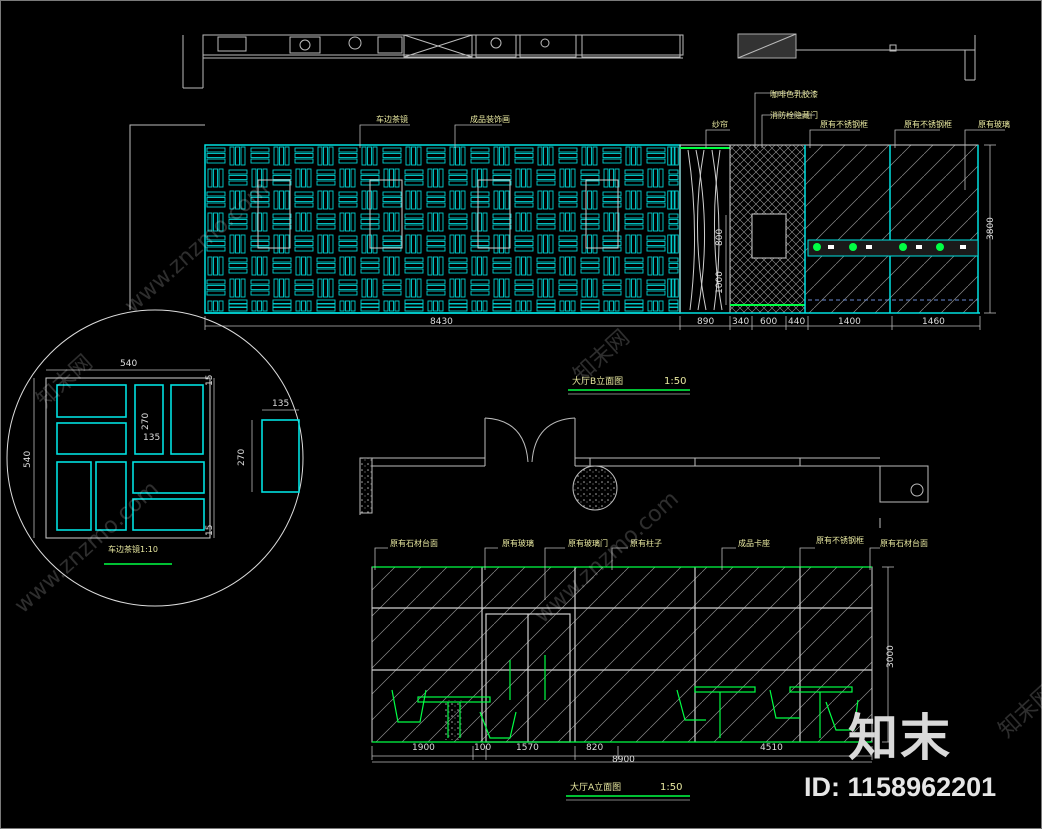 This screenshot has width=1042, height=829. What do you see at coordinates (891, 656) in the screenshot?
I see `dim-a-height: 3000` at bounding box center [891, 656].